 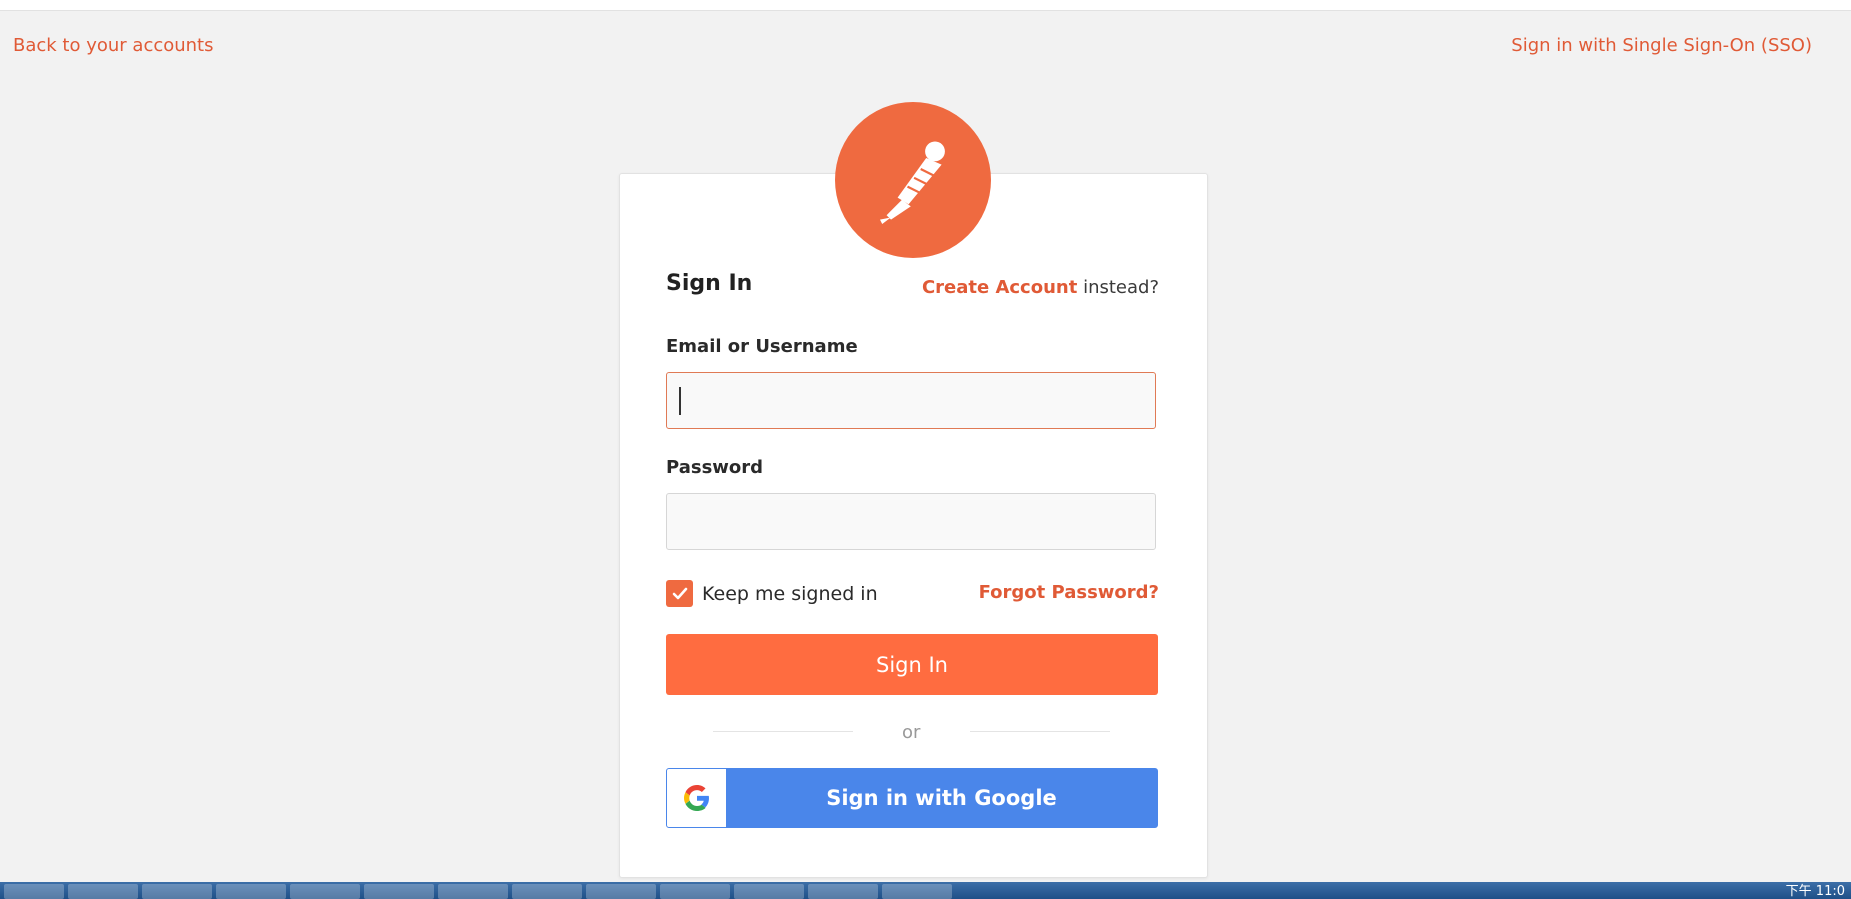 What do you see at coordinates (911, 400) in the screenshot?
I see `email-input` at bounding box center [911, 400].